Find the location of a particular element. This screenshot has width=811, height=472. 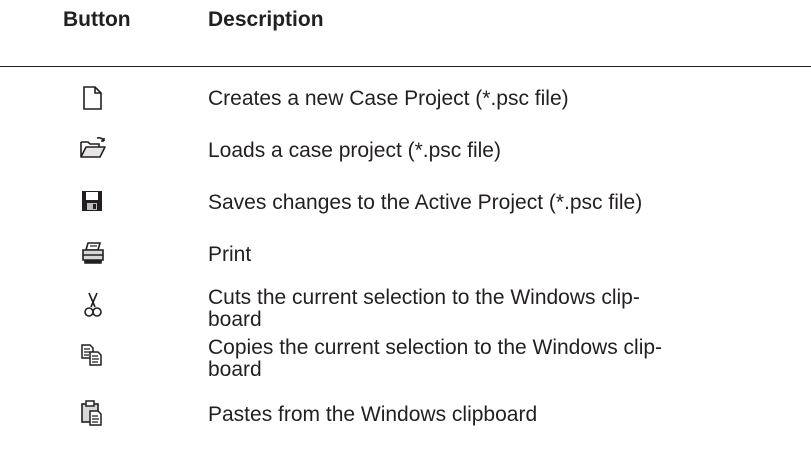

new-file-icon is located at coordinates (94, 98).